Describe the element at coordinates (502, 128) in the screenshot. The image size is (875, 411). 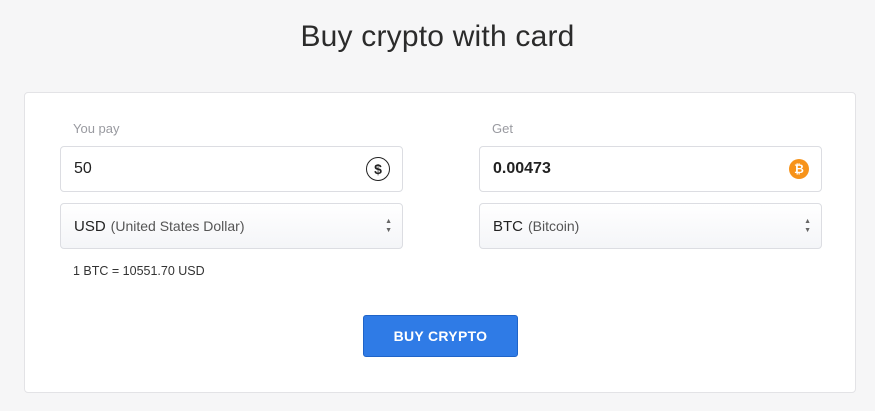
I see `get-label: Get` at that location.